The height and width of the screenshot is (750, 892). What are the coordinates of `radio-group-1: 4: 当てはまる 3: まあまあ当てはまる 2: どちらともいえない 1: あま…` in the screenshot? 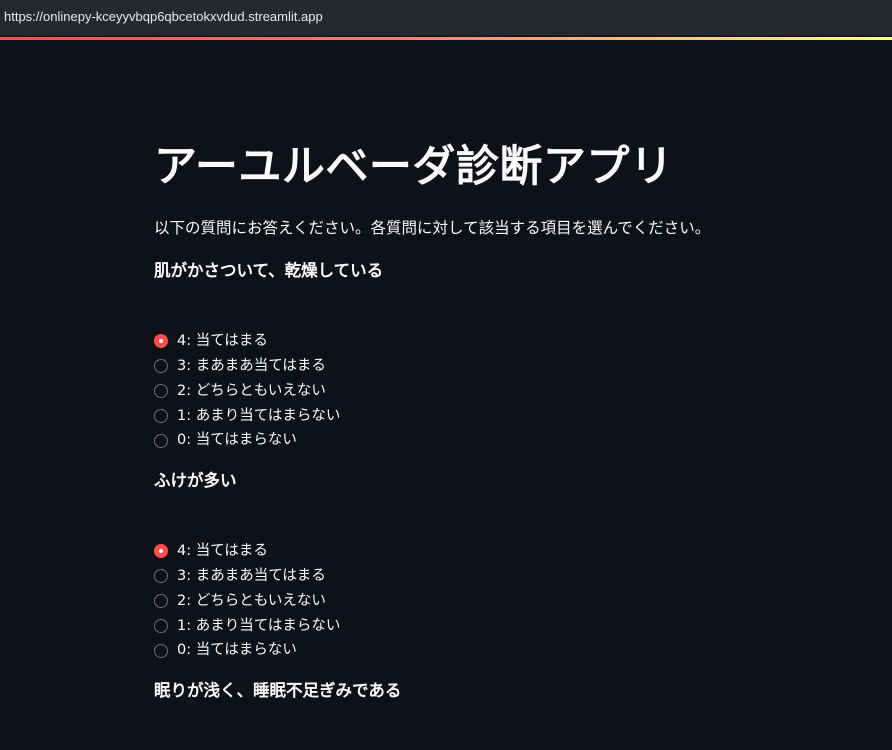 It's located at (354, 391).